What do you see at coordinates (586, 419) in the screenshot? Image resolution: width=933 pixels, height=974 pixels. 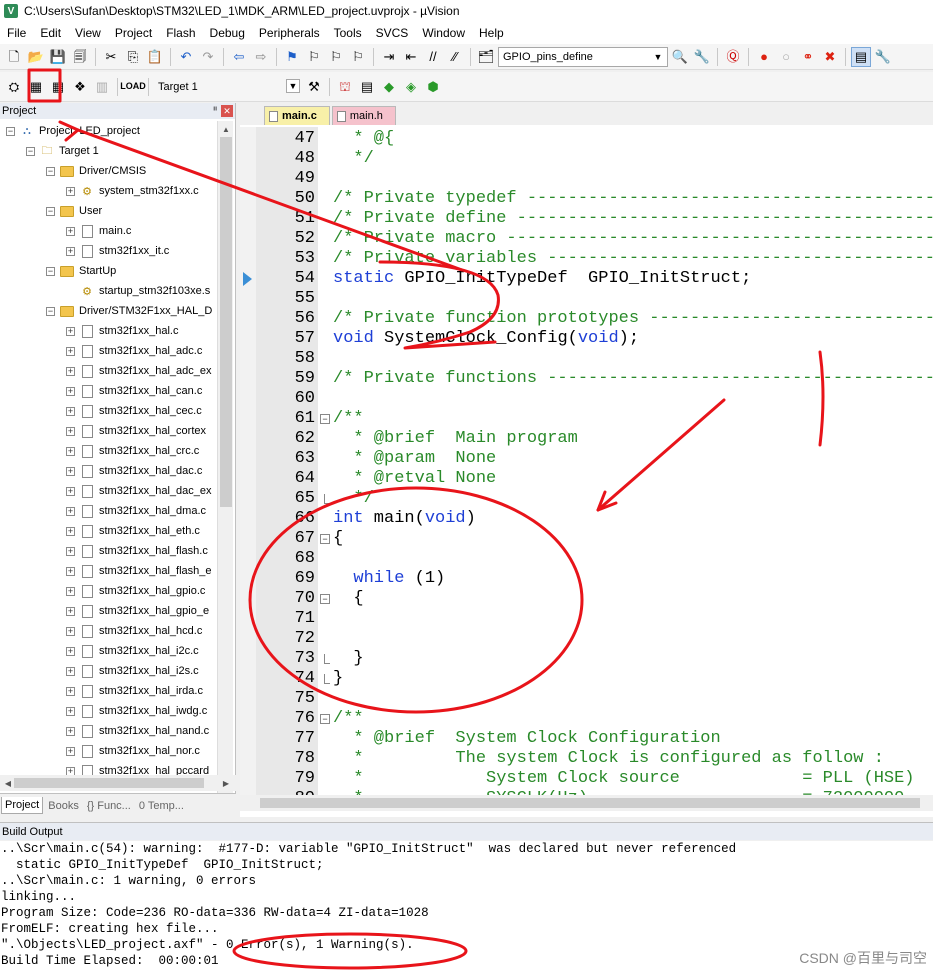 I see `code-line: 61−/**` at bounding box center [586, 419].